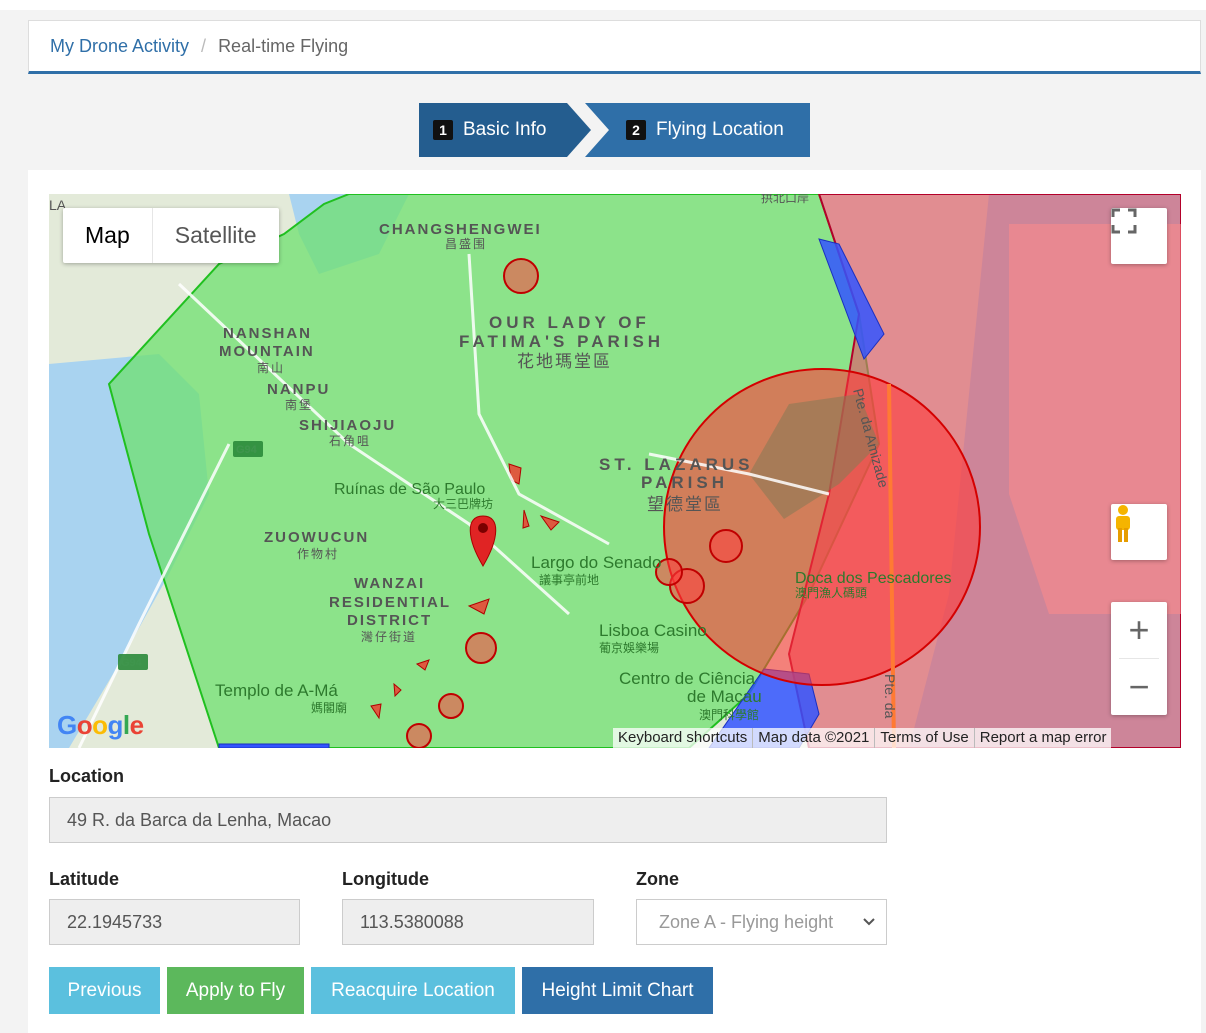  I want to click on zone-select-value: Zone A - Flying height, so click(746, 921).